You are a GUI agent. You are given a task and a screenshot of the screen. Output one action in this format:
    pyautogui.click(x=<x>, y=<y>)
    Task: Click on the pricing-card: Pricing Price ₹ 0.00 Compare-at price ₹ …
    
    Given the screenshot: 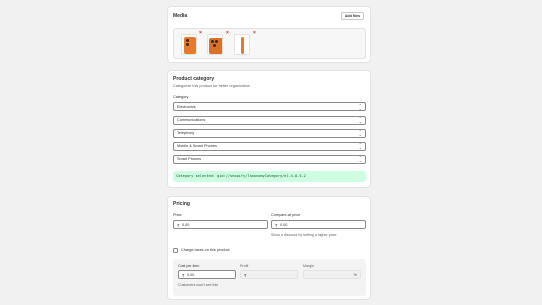 What is the action you would take?
    pyautogui.click(x=269, y=248)
    